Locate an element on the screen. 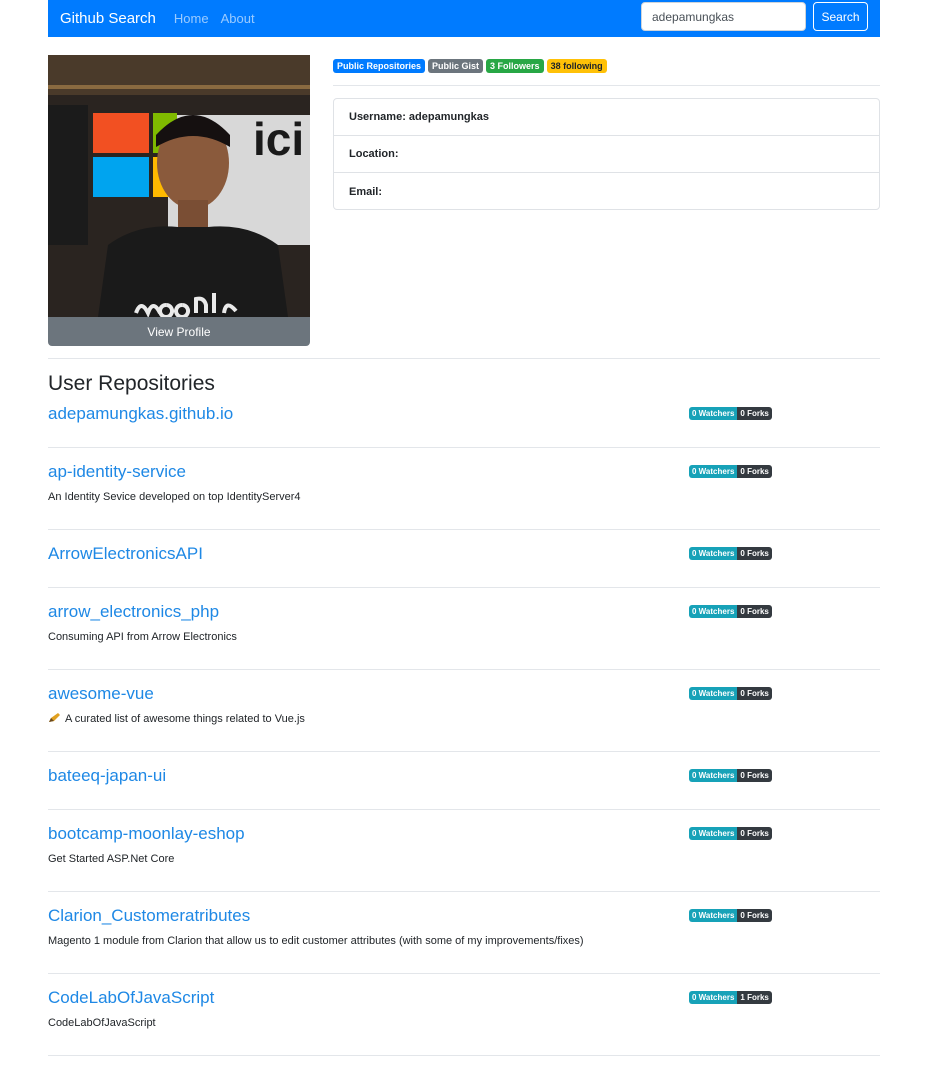 The width and height of the screenshot is (931, 1070). nav-link-home: Home is located at coordinates (191, 18).